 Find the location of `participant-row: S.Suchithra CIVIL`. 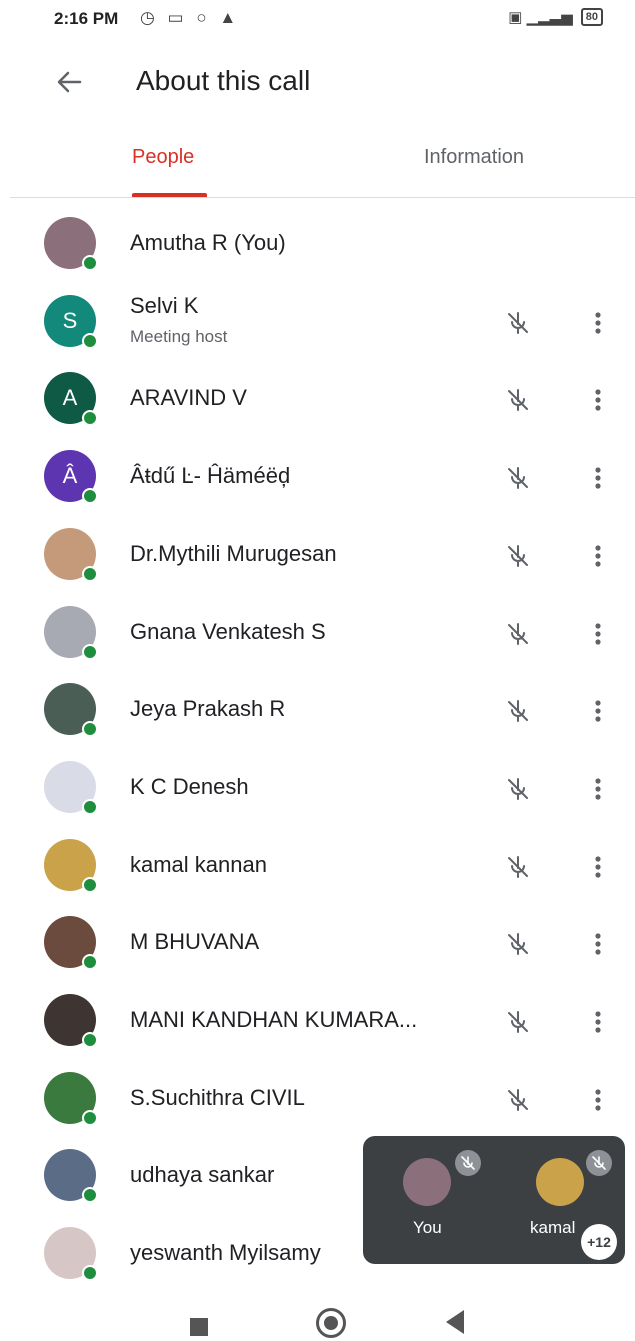

participant-row: S.Suchithra CIVIL is located at coordinates (317, 1099).